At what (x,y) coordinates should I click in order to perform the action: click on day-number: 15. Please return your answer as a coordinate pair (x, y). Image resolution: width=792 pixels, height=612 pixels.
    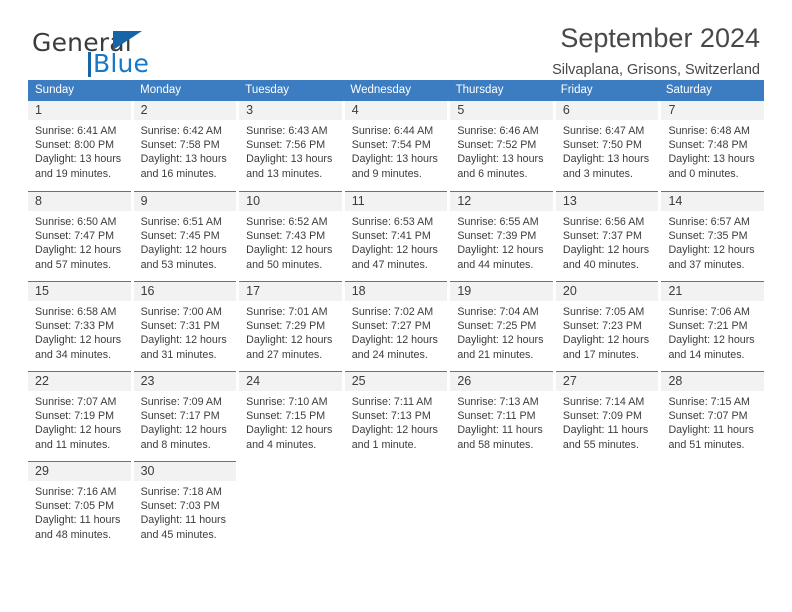
    Looking at the image, I should click on (42, 291).